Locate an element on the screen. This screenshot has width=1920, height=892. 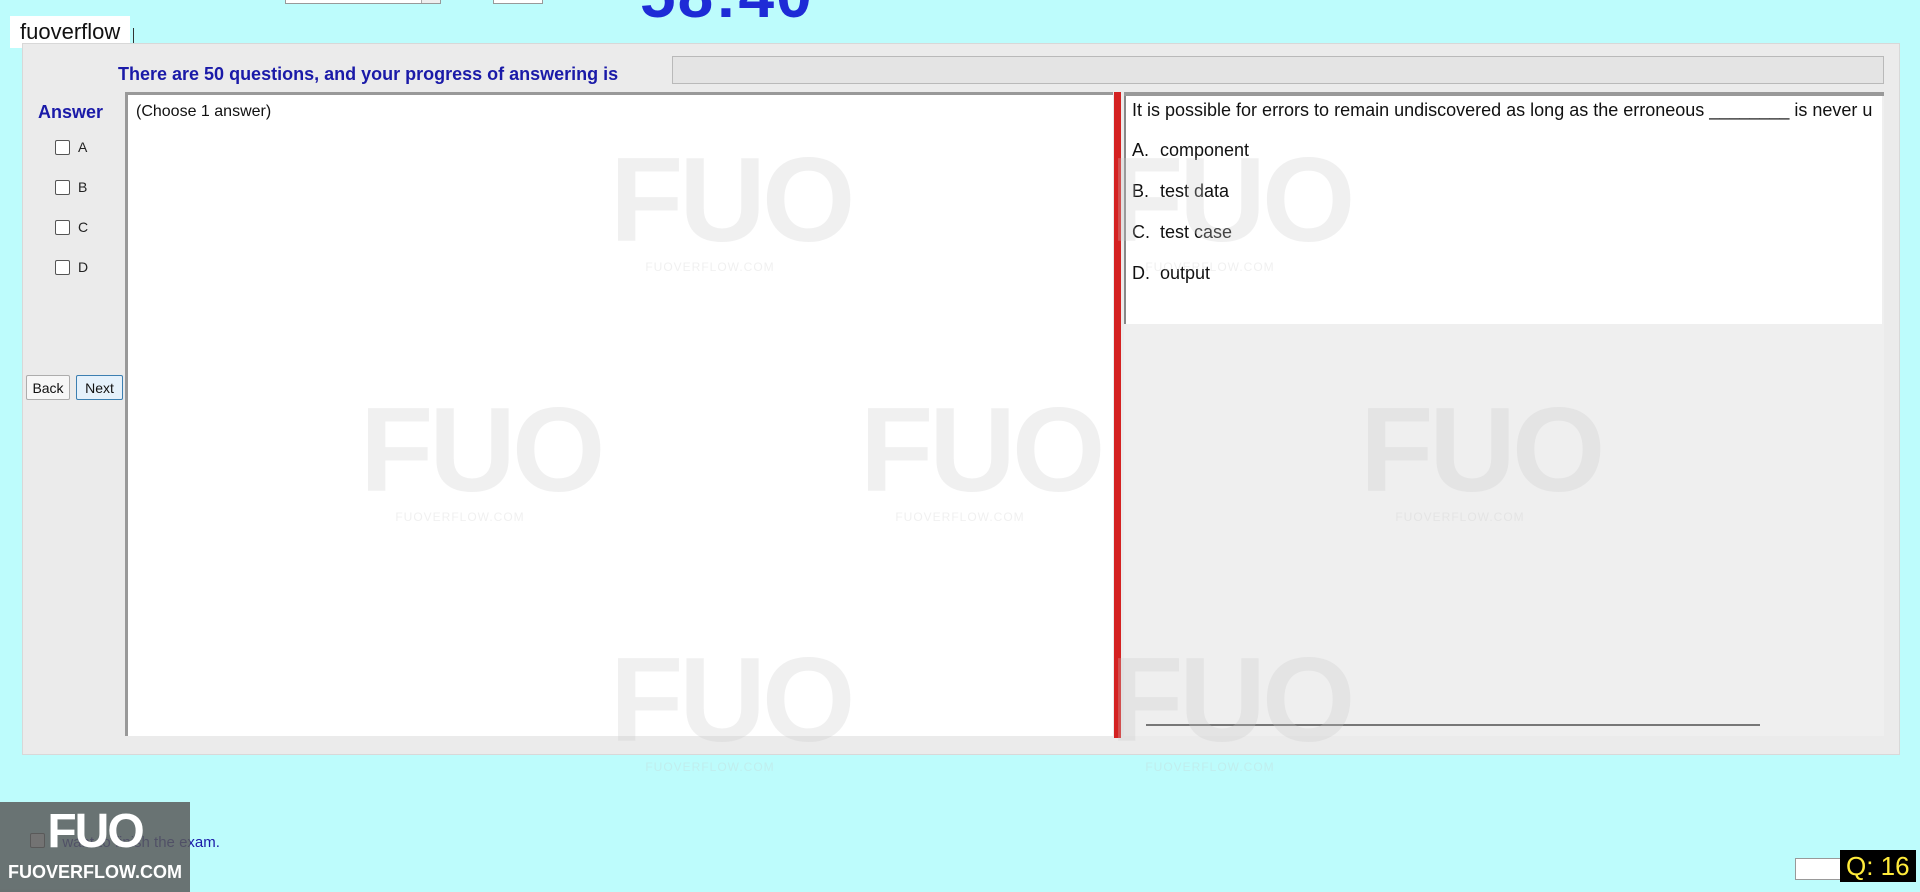
site-logo: FUO FUOVERFLOW.COM is located at coordinates (95, 847).